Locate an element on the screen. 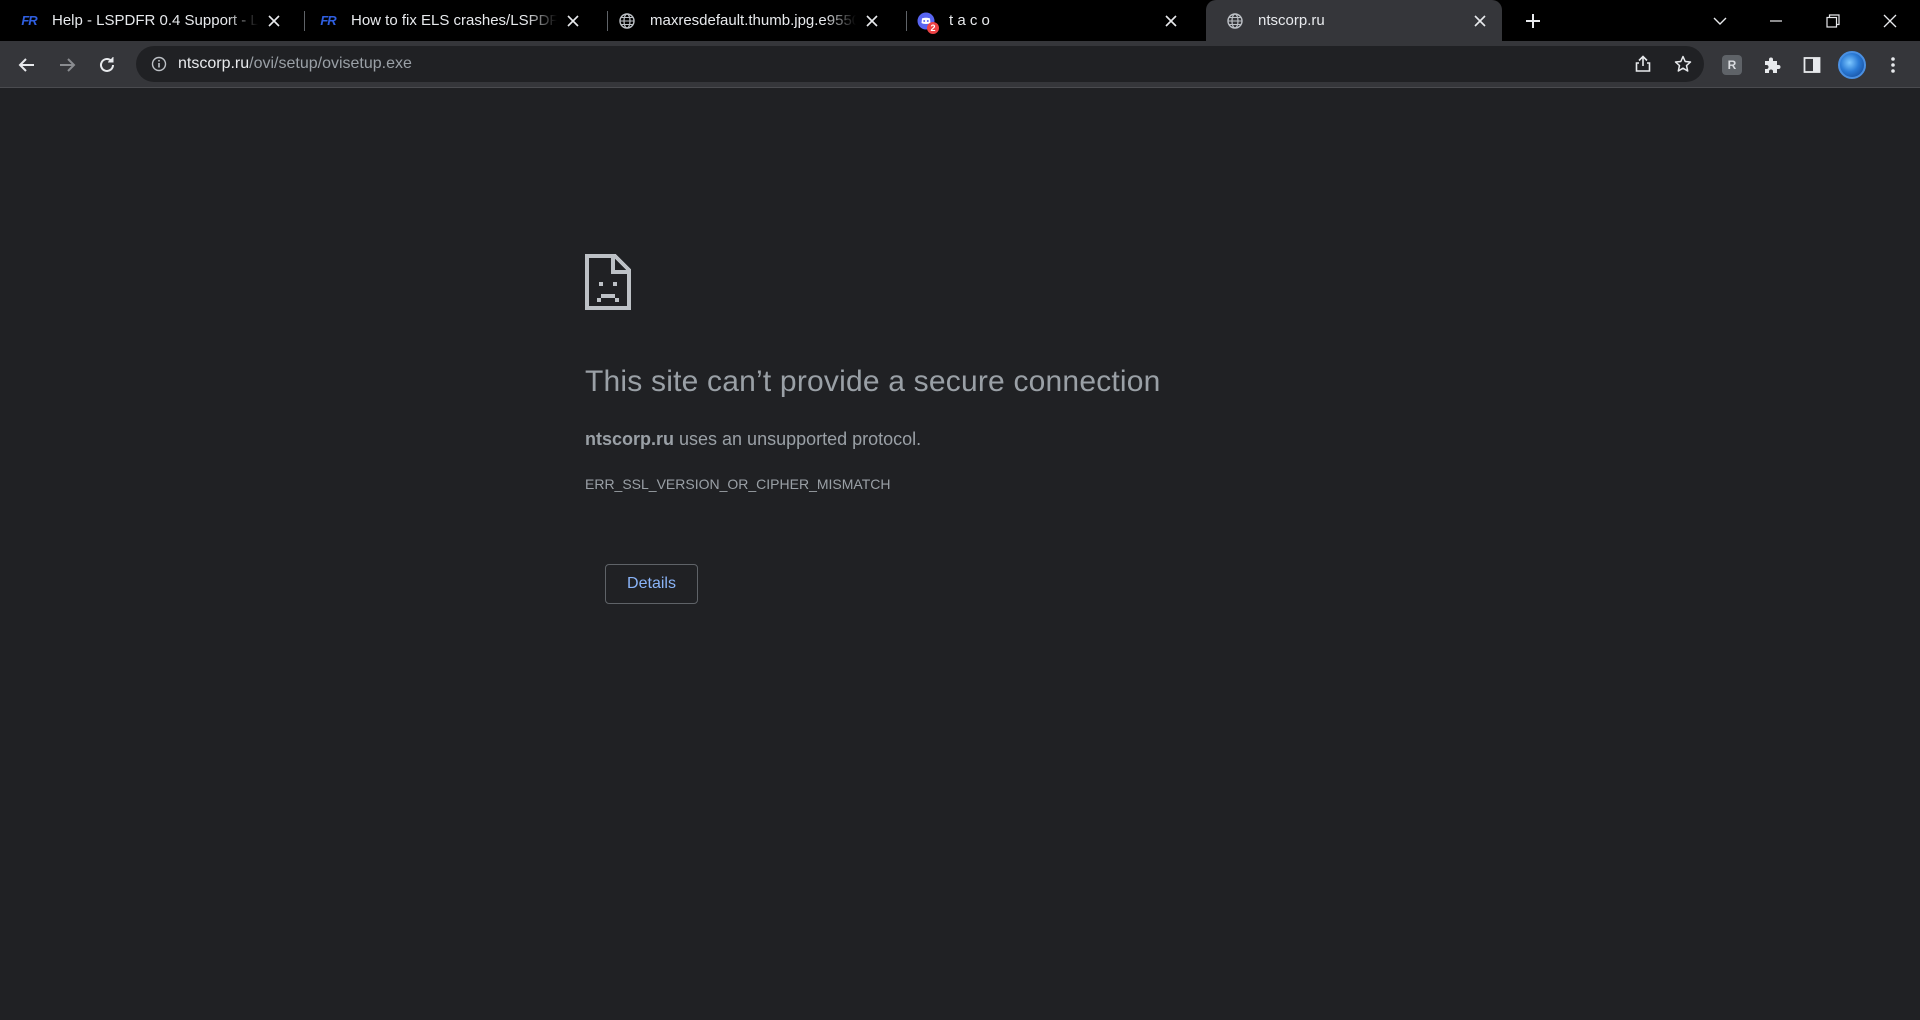 Image resolution: width=1920 pixels, height=1020 pixels. url-text: ntscorp.ru/ovi/setup/ovisetup.exe is located at coordinates (295, 64).